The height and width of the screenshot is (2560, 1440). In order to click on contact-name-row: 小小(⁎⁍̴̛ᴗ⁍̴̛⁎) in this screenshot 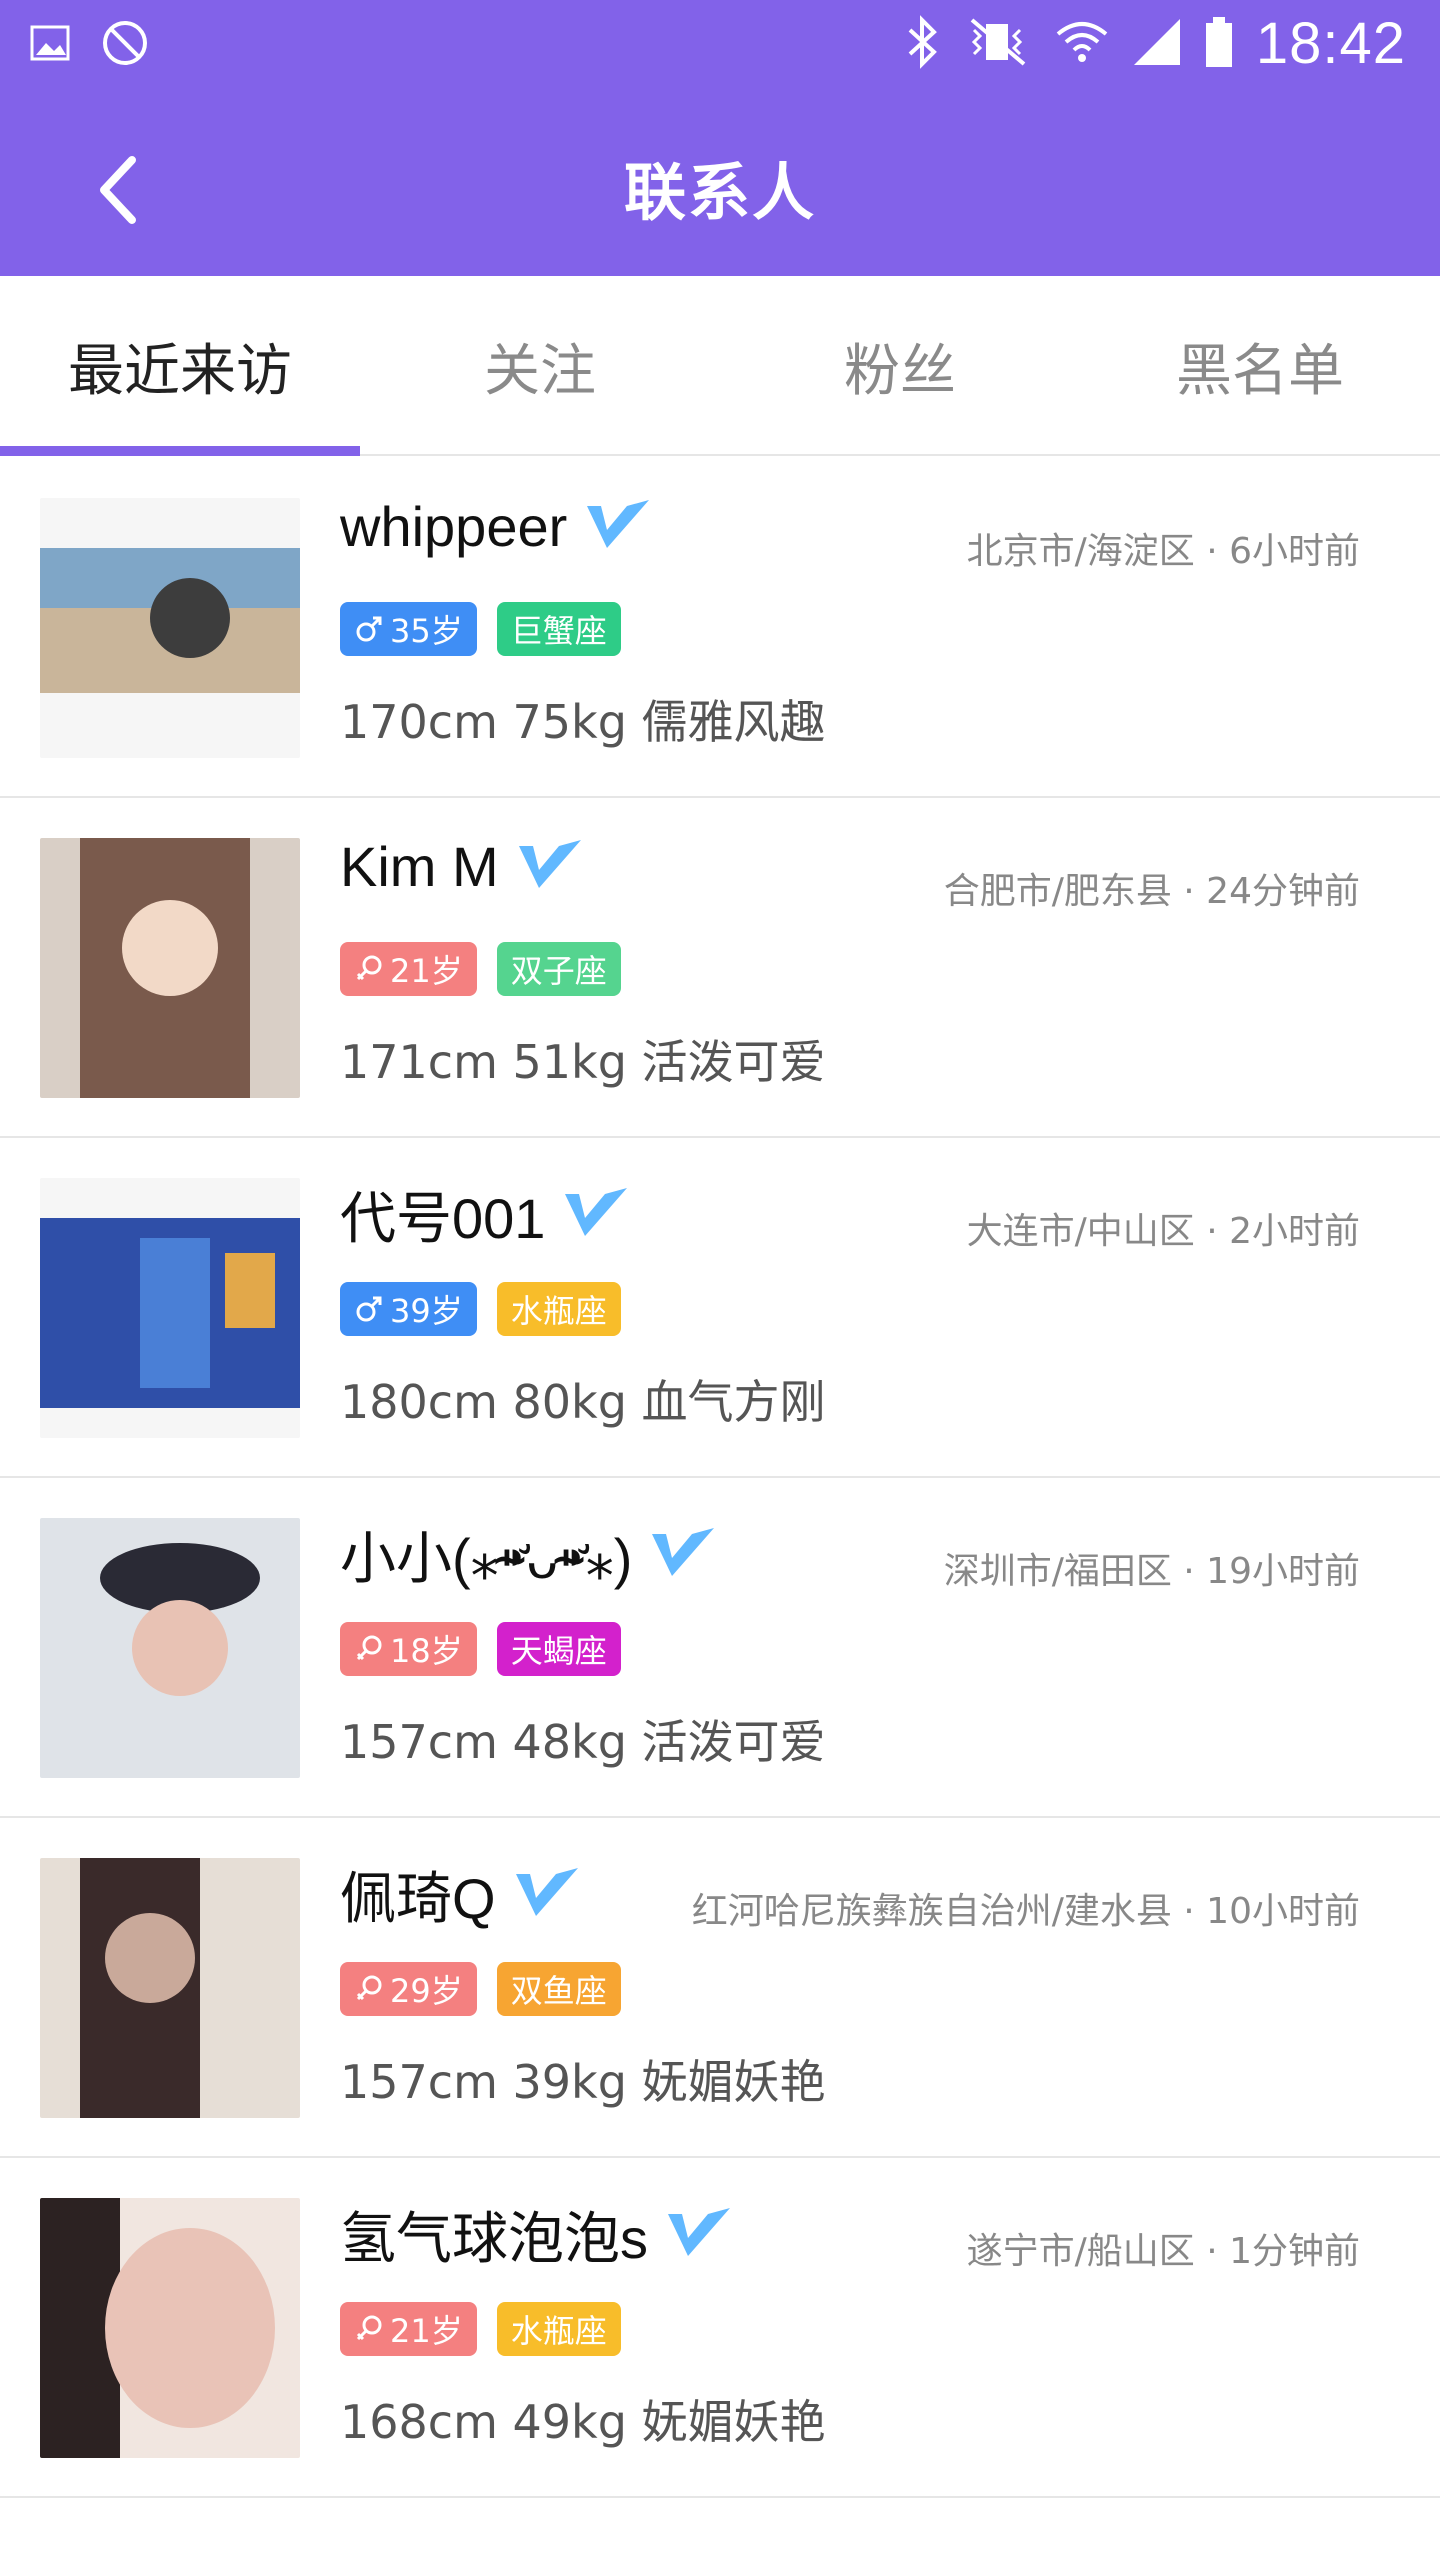, I will do `click(529, 1554)`.